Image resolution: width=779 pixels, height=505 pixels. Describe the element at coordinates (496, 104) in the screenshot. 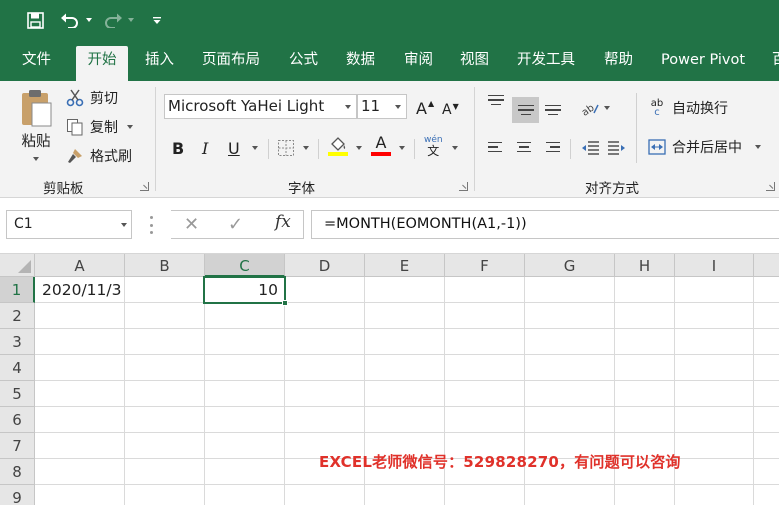

I see `top-align-button` at that location.